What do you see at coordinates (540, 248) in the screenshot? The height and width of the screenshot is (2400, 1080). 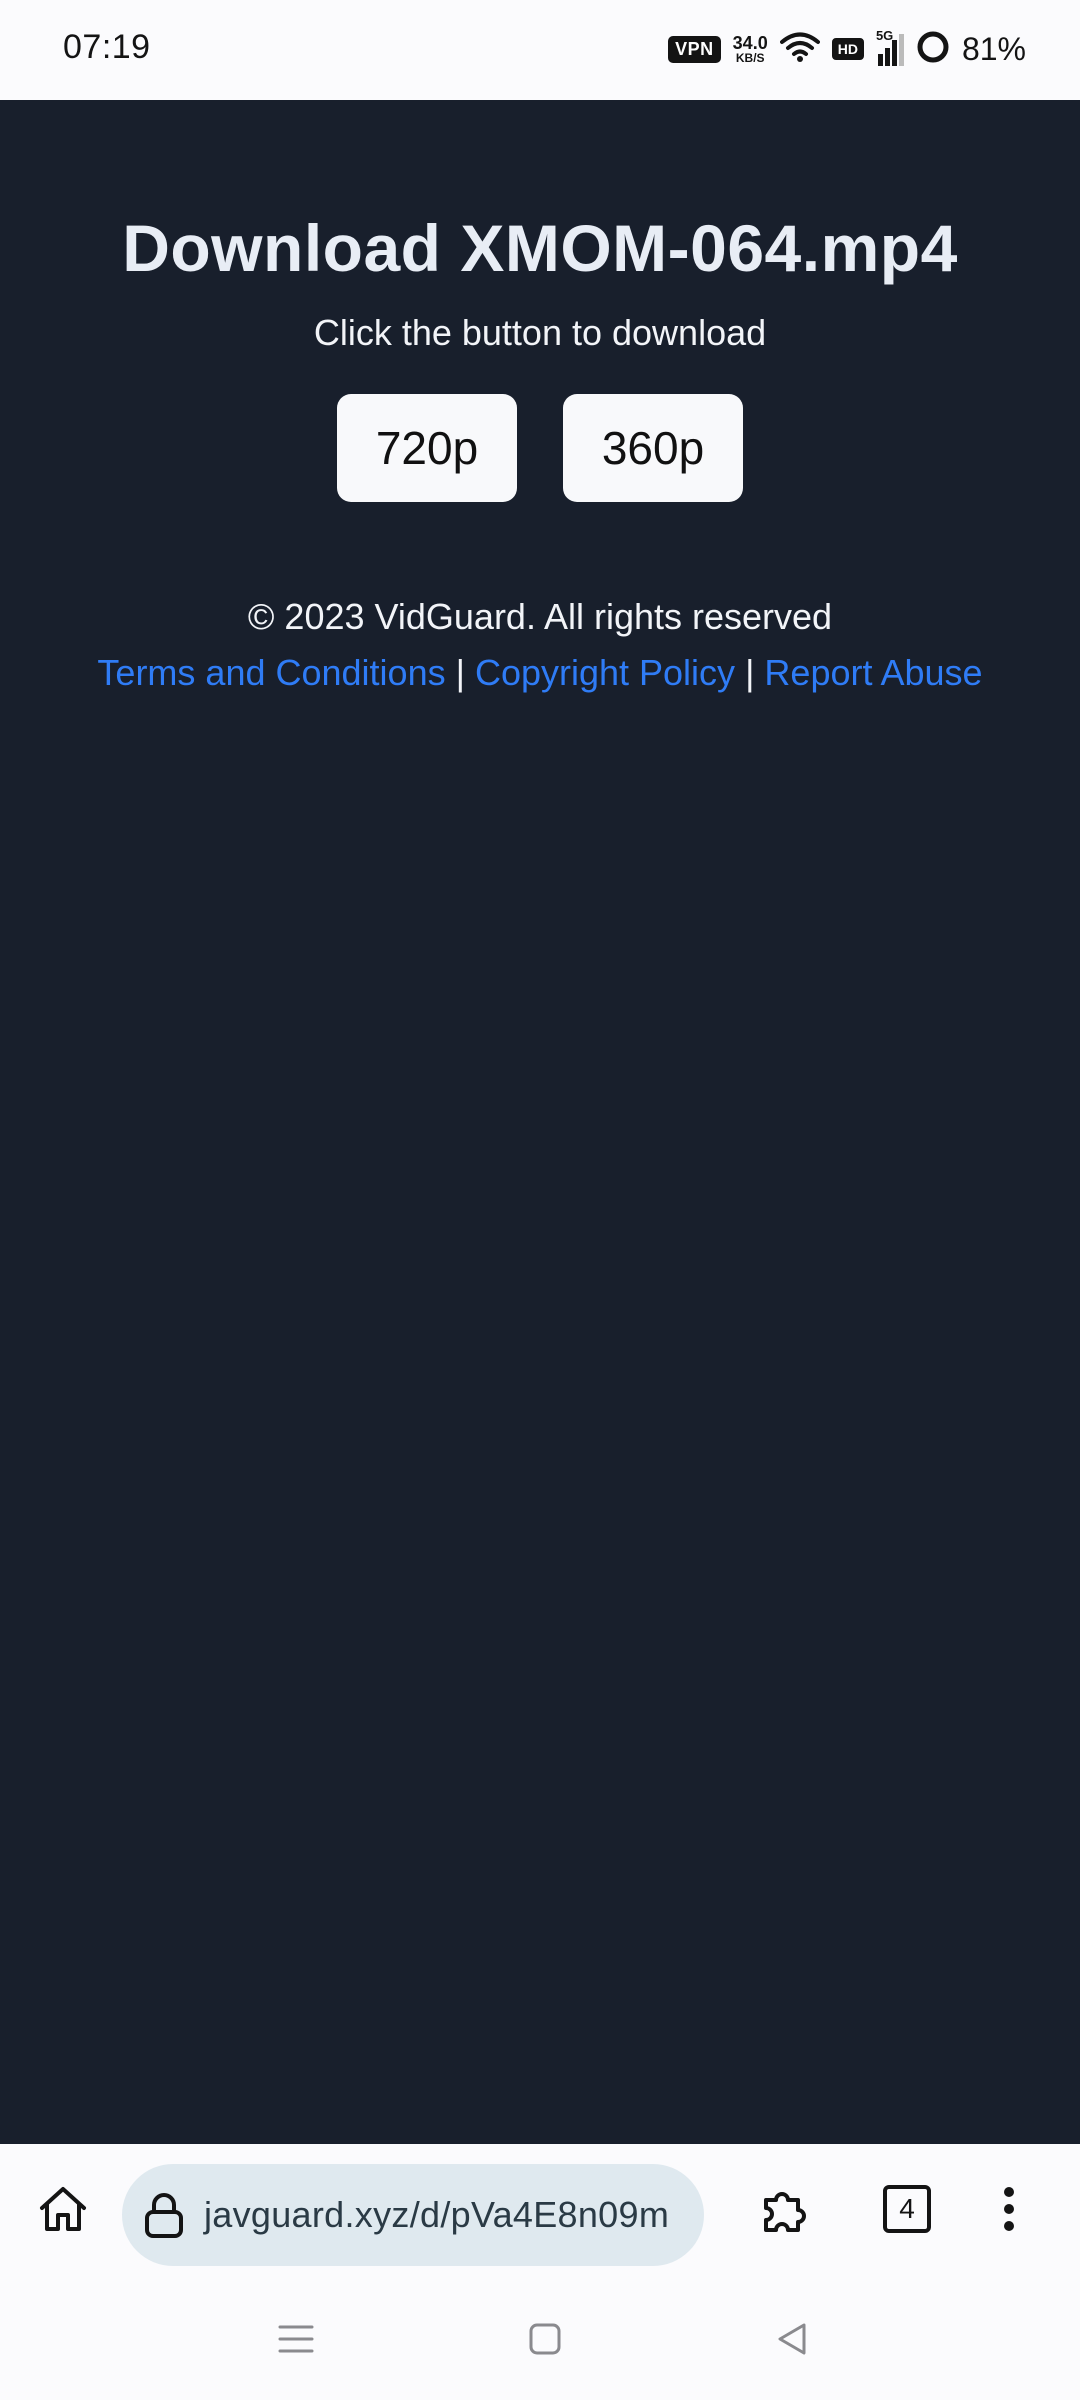 I see `page-title: Download XMOM-064.mp4` at bounding box center [540, 248].